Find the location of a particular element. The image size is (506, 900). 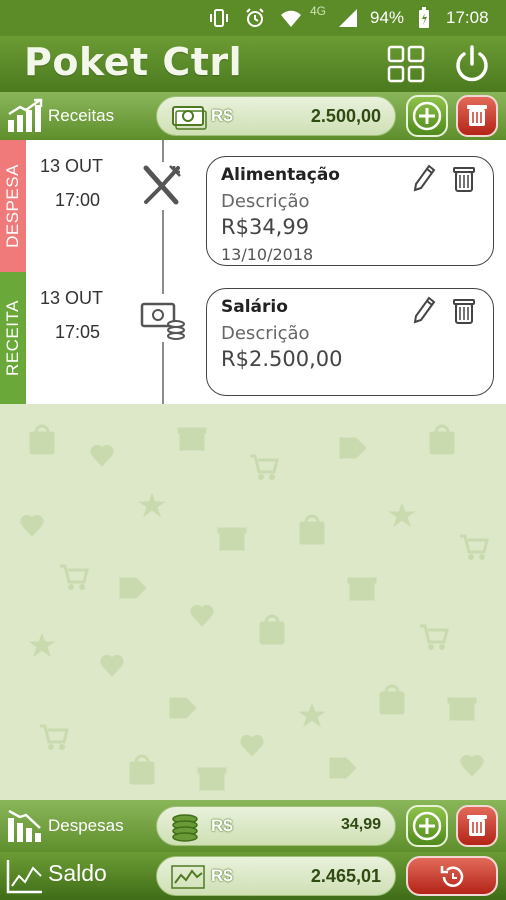

receitas-amount: 2.500,00 is located at coordinates (345, 116).